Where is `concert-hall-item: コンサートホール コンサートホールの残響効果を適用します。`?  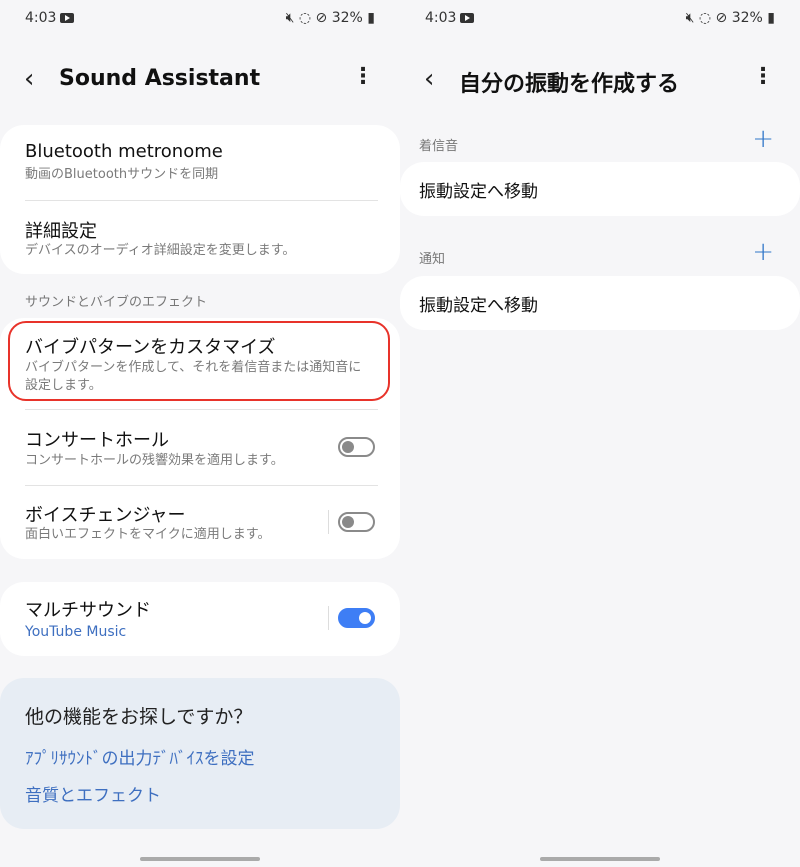 concert-hall-item: コンサートホール コンサートホールの残響効果を適用します。 is located at coordinates (200, 447).